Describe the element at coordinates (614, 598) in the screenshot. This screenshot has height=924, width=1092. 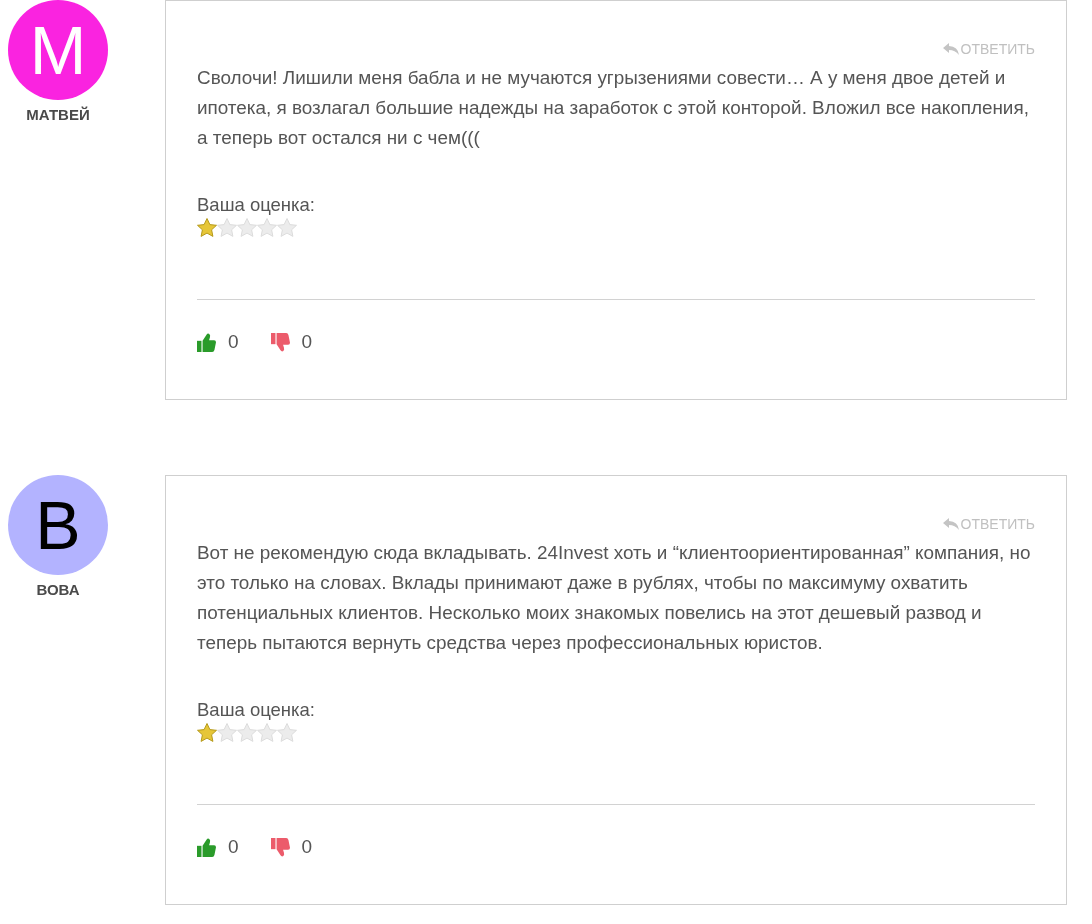
I see `review-text: Вот не рекомендую сюда вкладывать. 24Invest хоть и “клиентоориентированная” компания, но это только на словах. Вклады принимают даже в рублях, чтобы по максимуму охватить потенциальных клиентов. Несколько моих знакомых повелись на этот дешевый развод и теперь пытаются вернуть средства через профессиональных юристов.` at that location.